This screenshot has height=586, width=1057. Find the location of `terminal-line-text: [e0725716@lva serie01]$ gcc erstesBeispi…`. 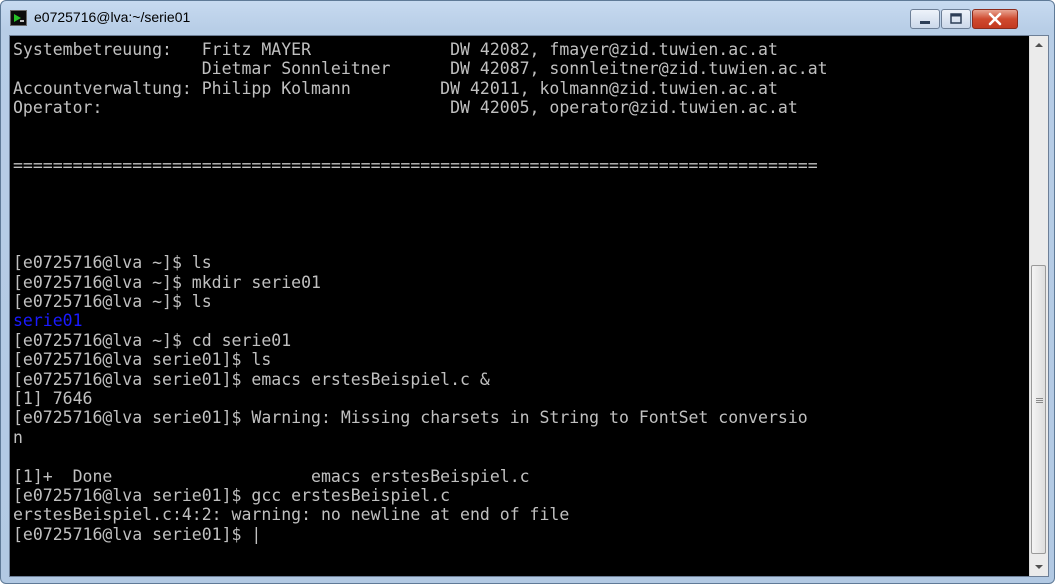

terminal-line-text: [e0725716@lva serie01]$ gcc erstesBeispi… is located at coordinates (232, 495).